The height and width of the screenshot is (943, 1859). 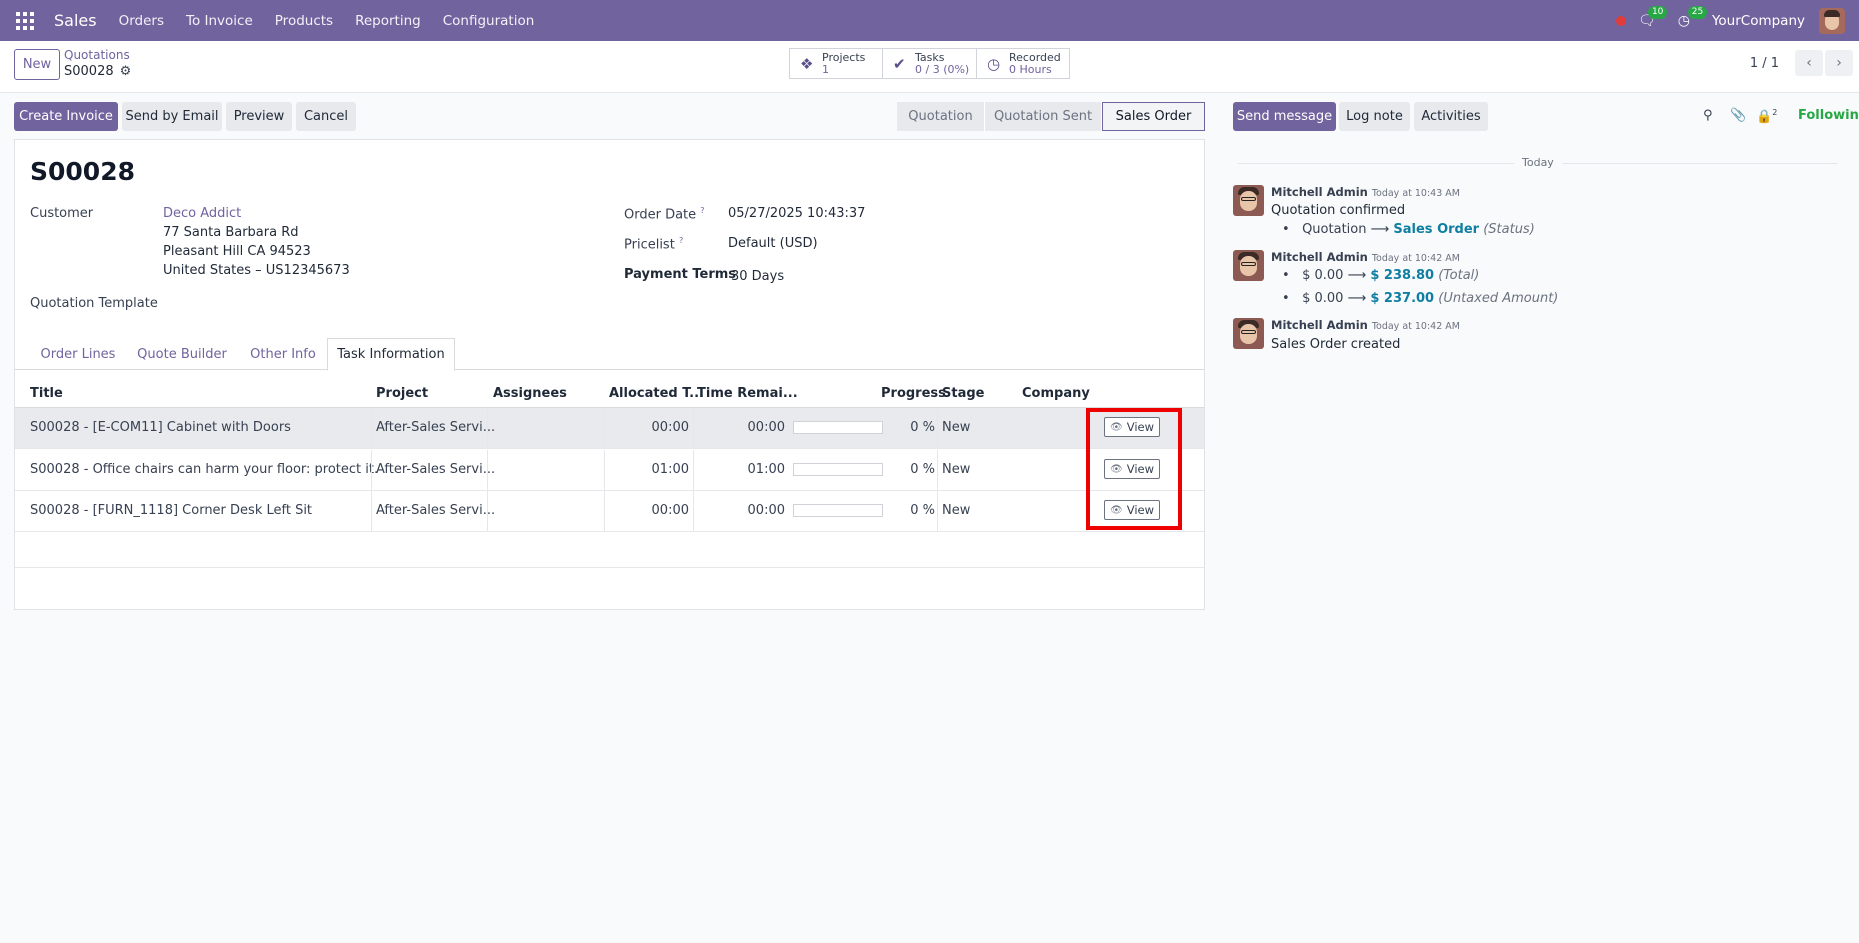 I want to click on date-separator: Today, so click(x=1538, y=162).